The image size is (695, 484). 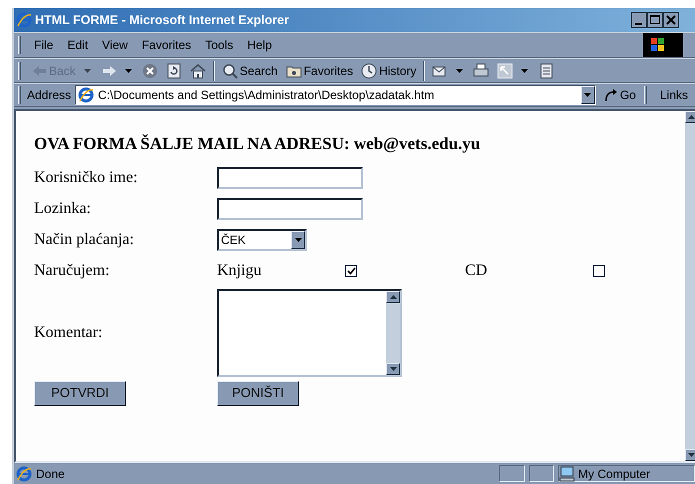 What do you see at coordinates (262, 240) in the screenshot?
I see `payment-select: ČEK` at bounding box center [262, 240].